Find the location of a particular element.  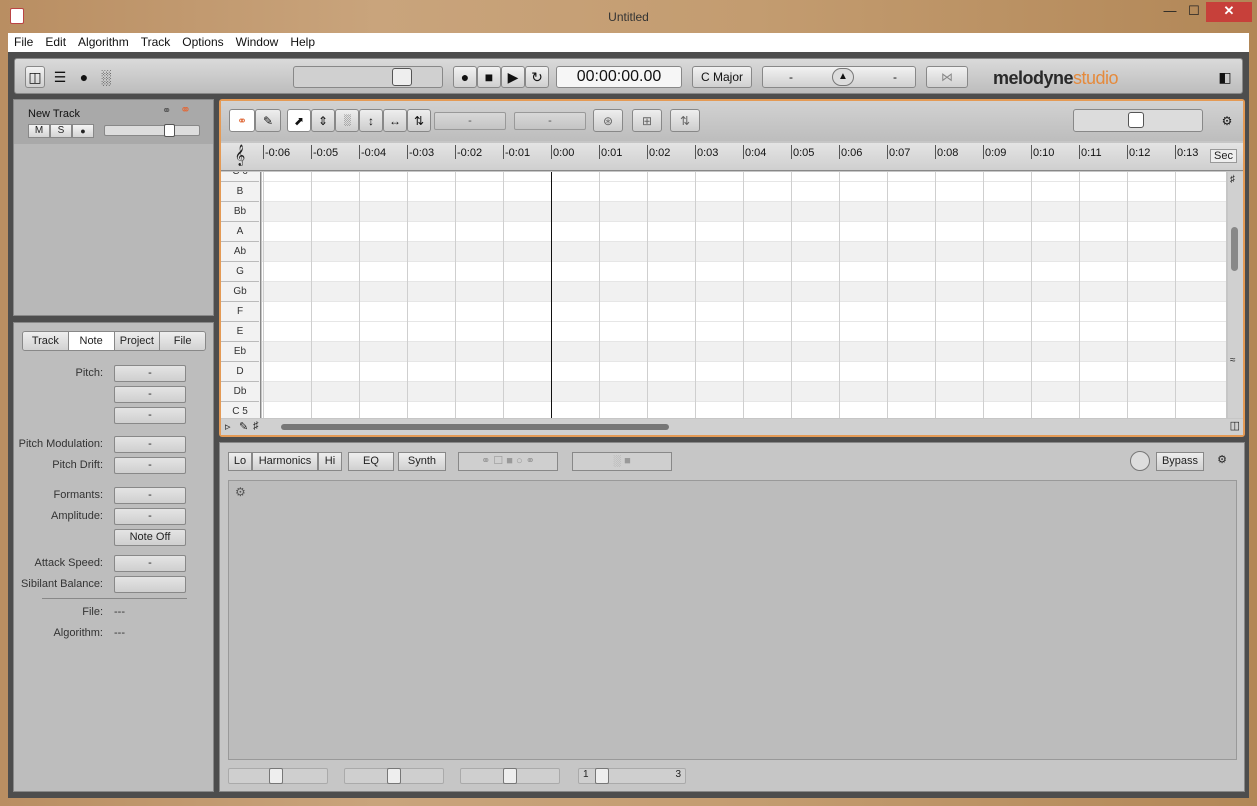

vertical-scroll-thumb is located at coordinates (1234, 249).